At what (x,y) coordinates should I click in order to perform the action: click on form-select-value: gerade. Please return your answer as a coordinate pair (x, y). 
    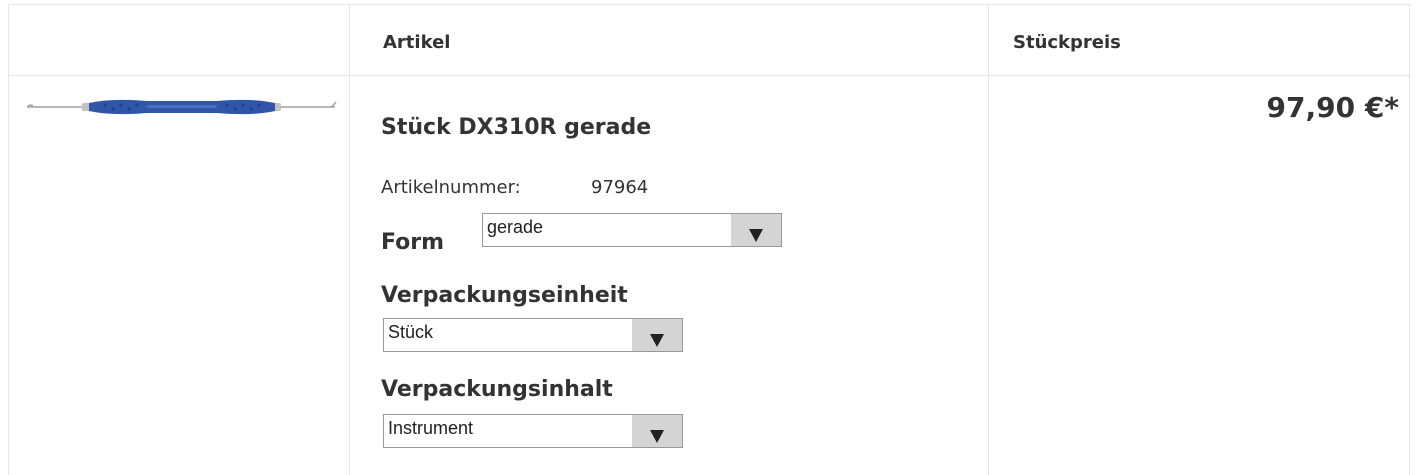
    Looking at the image, I should click on (515, 227).